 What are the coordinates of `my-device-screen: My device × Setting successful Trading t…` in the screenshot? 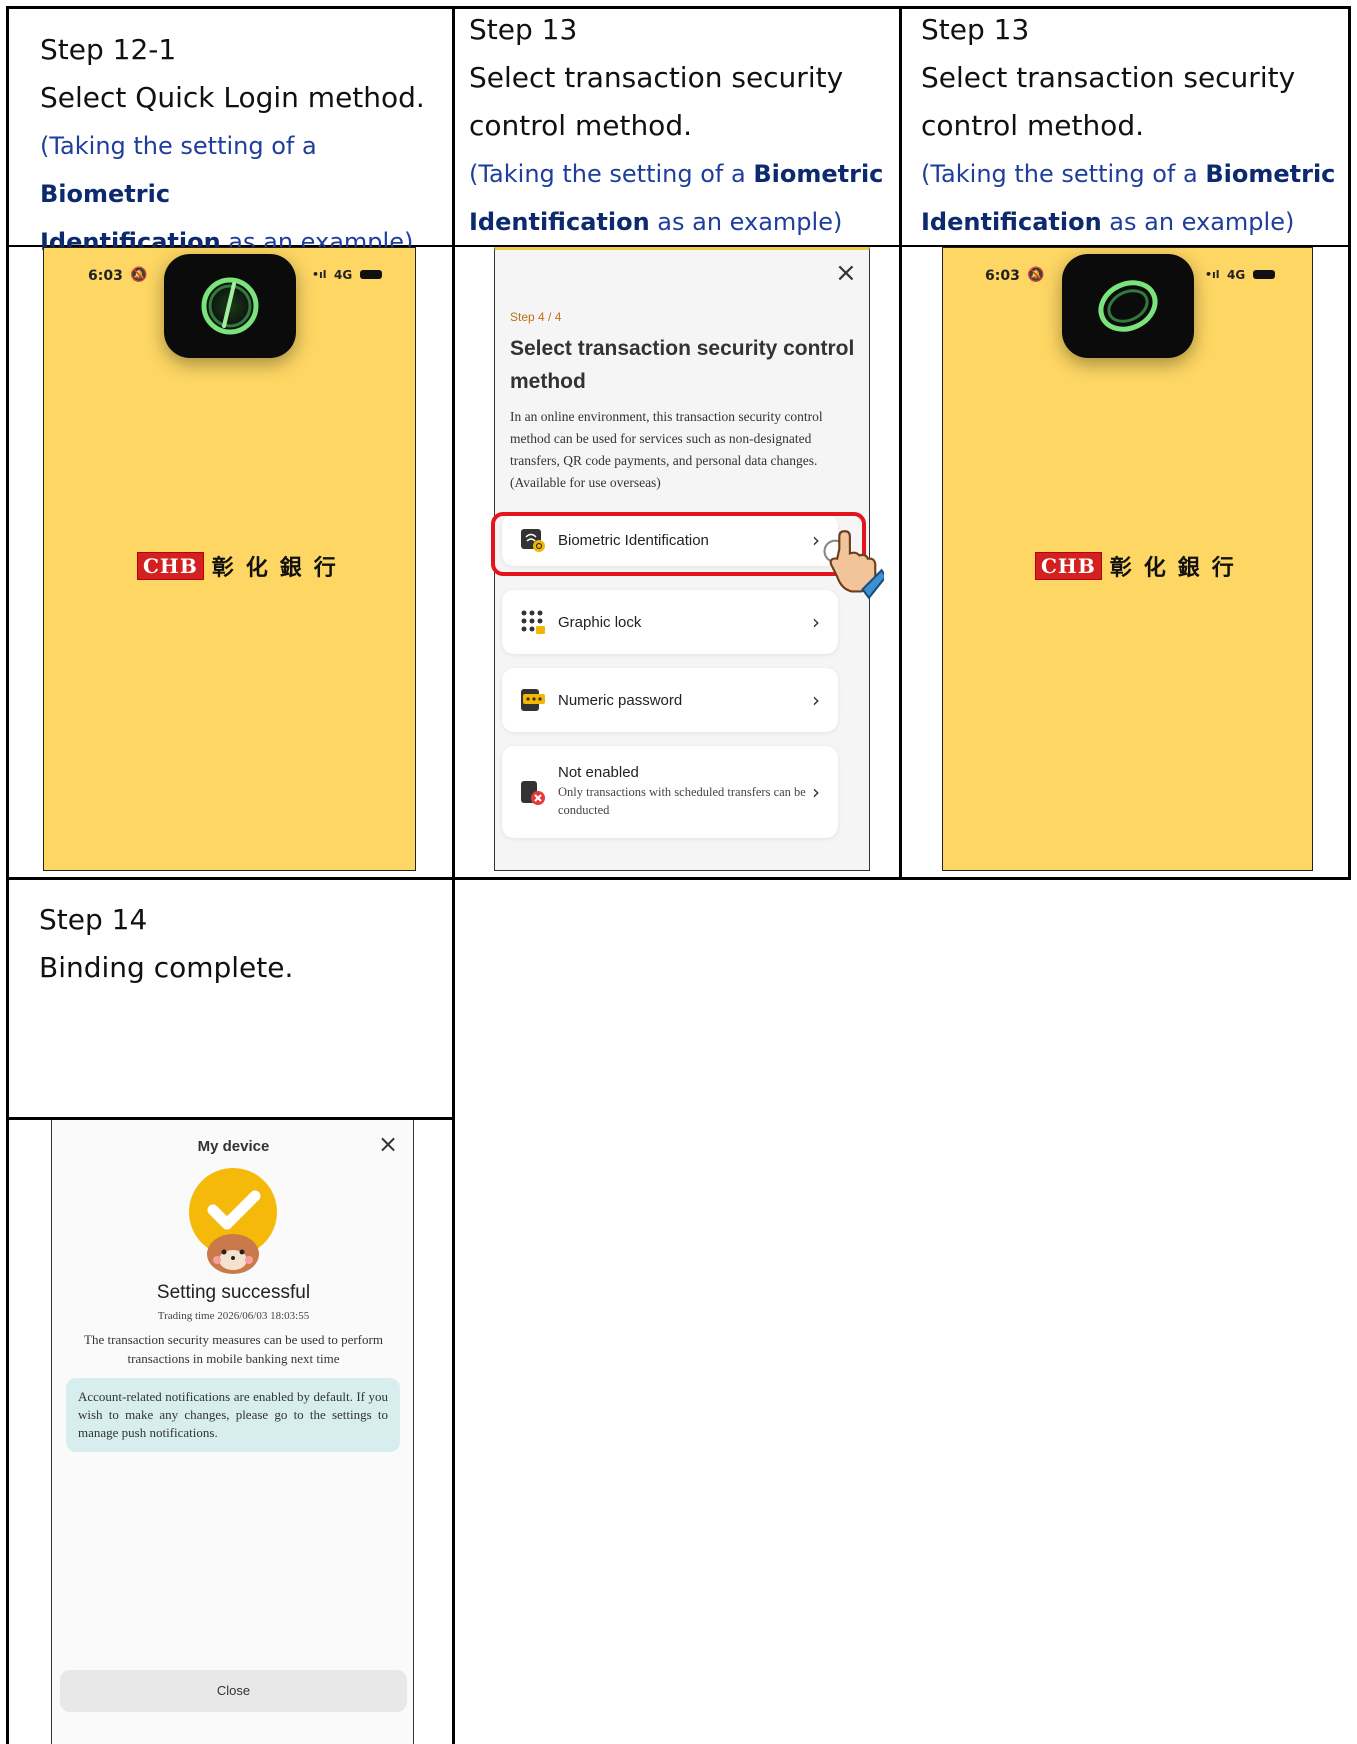 It's located at (232, 1432).